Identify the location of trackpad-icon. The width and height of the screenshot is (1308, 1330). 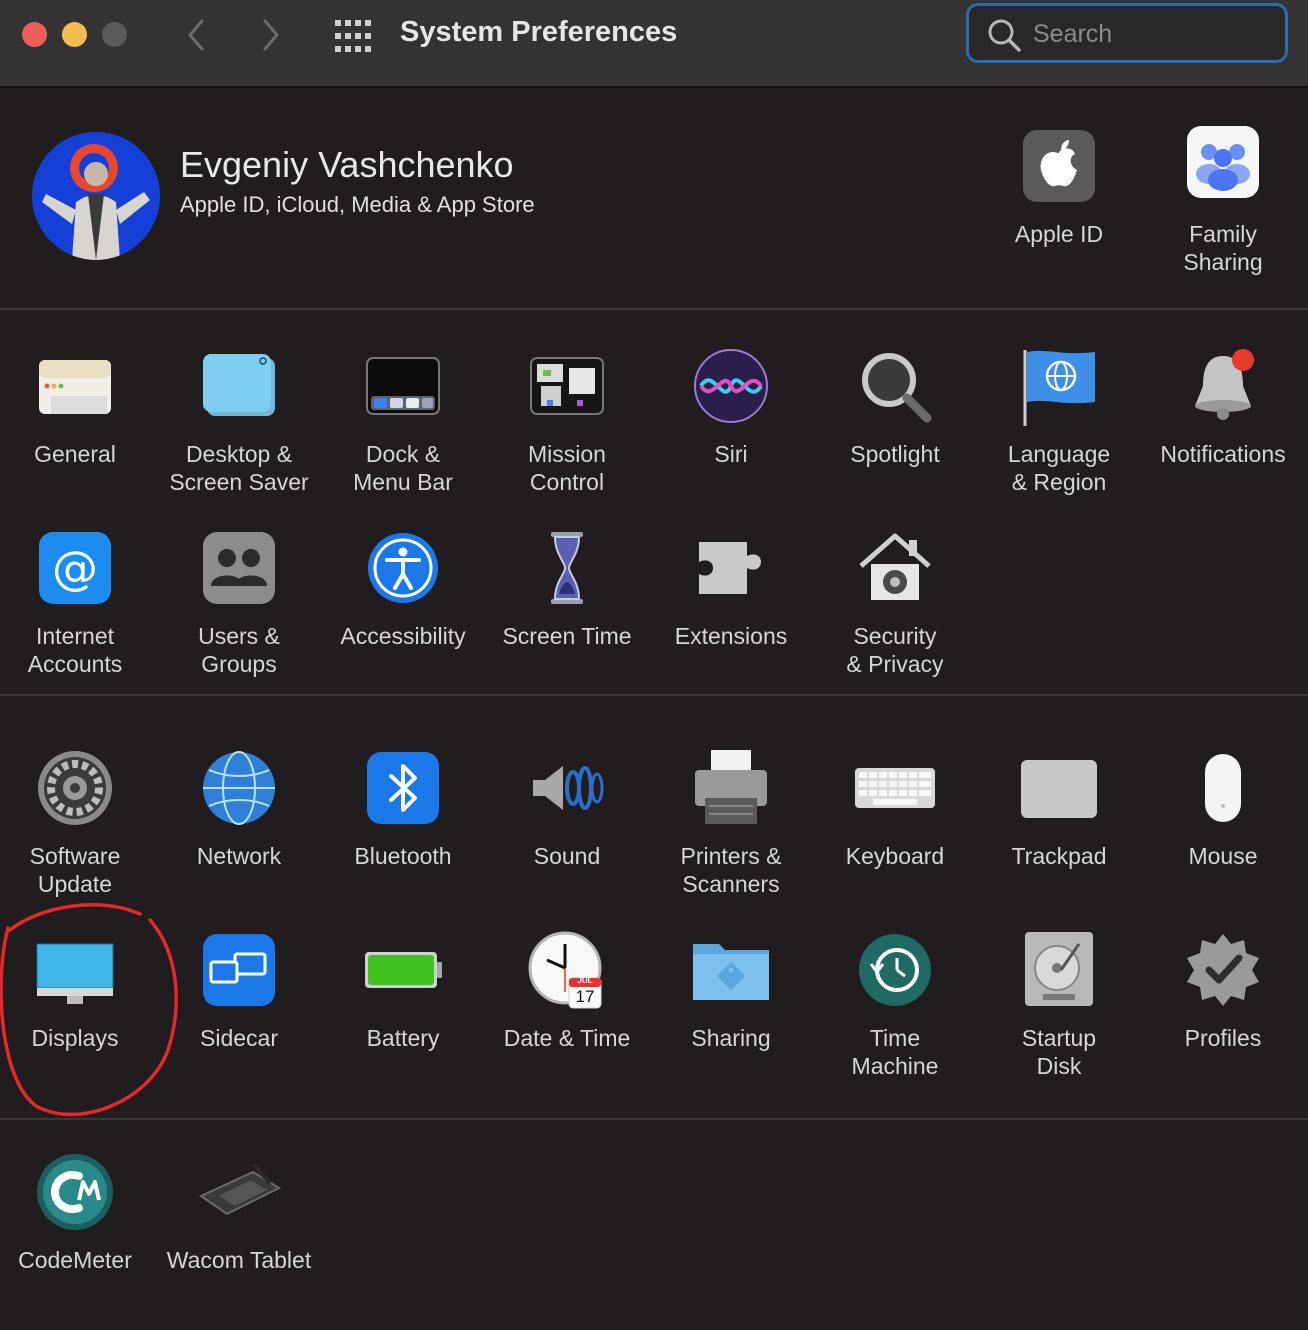
(1059, 790).